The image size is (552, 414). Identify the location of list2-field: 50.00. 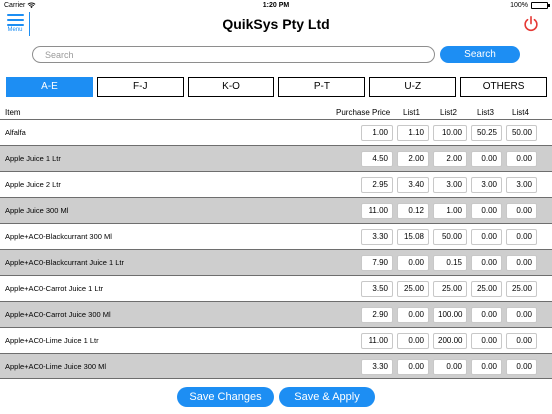
(450, 237).